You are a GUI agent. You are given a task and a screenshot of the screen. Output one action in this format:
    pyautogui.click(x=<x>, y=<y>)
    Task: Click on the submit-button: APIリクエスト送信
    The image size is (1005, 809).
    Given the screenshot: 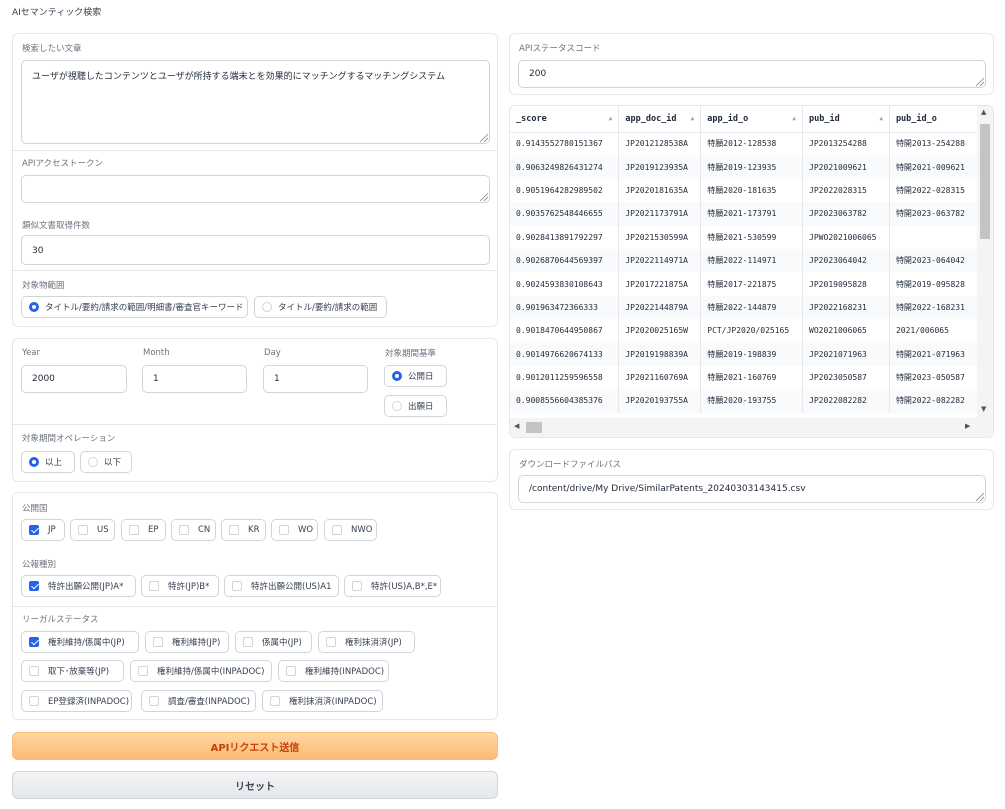 What is the action you would take?
    pyautogui.click(x=255, y=746)
    